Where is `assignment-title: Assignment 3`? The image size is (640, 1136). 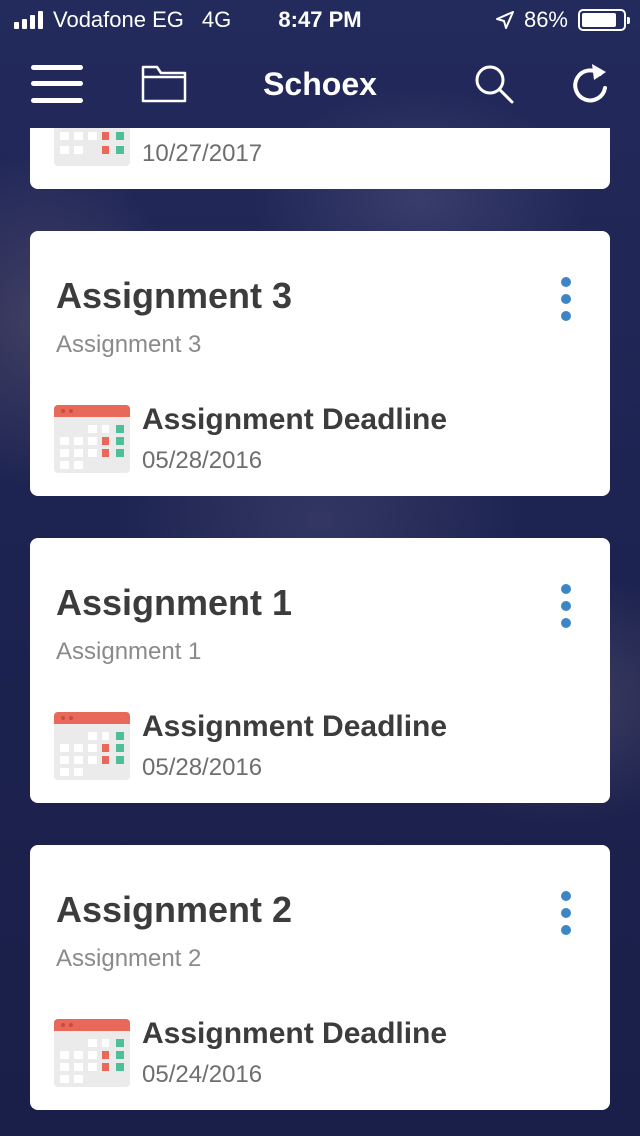
assignment-title: Assignment 3 is located at coordinates (174, 295).